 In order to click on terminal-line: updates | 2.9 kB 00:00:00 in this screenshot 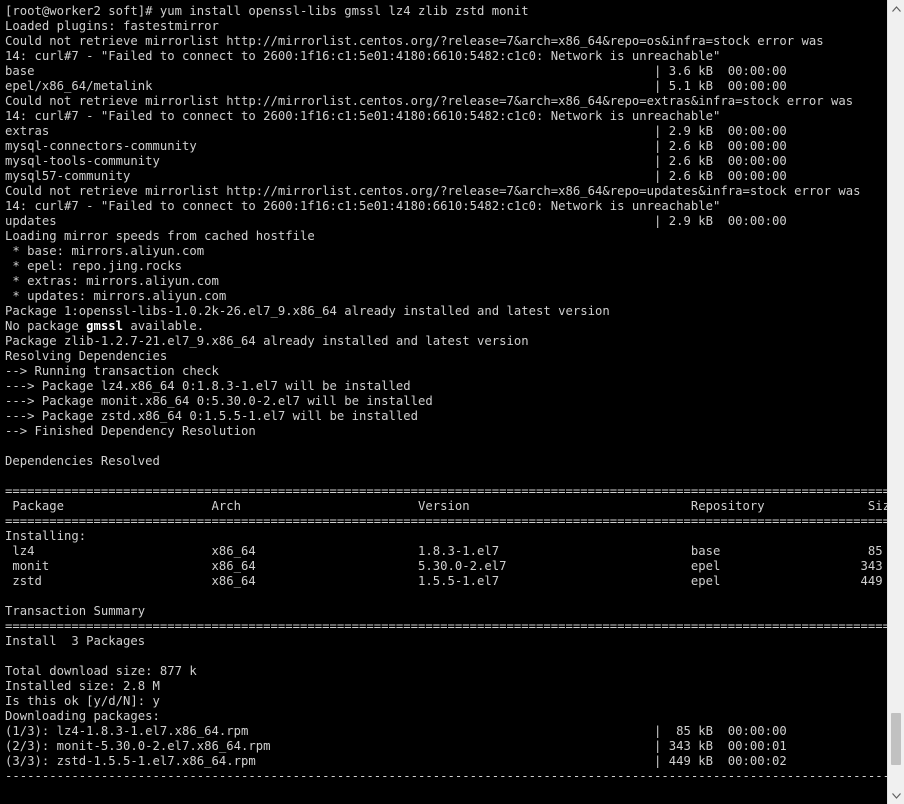, I will do `click(396, 221)`.